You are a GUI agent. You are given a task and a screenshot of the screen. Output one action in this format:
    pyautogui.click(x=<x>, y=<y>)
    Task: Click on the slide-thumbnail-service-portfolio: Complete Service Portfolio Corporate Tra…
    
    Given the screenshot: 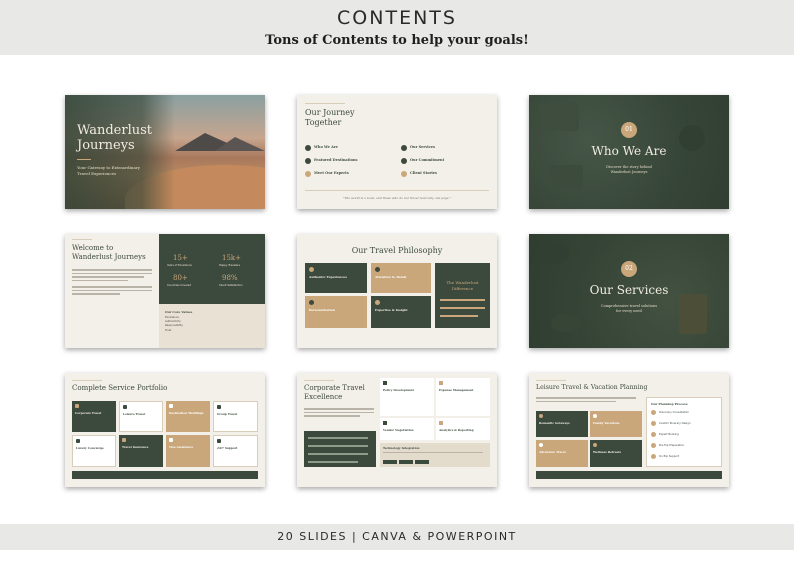 What is the action you would take?
    pyautogui.click(x=165, y=430)
    